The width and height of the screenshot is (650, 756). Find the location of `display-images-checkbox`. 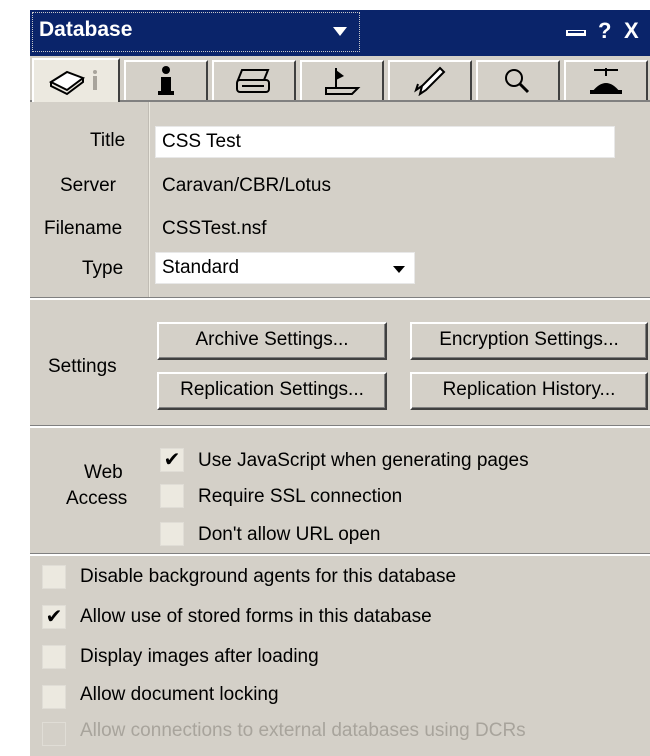

display-images-checkbox is located at coordinates (54, 657).